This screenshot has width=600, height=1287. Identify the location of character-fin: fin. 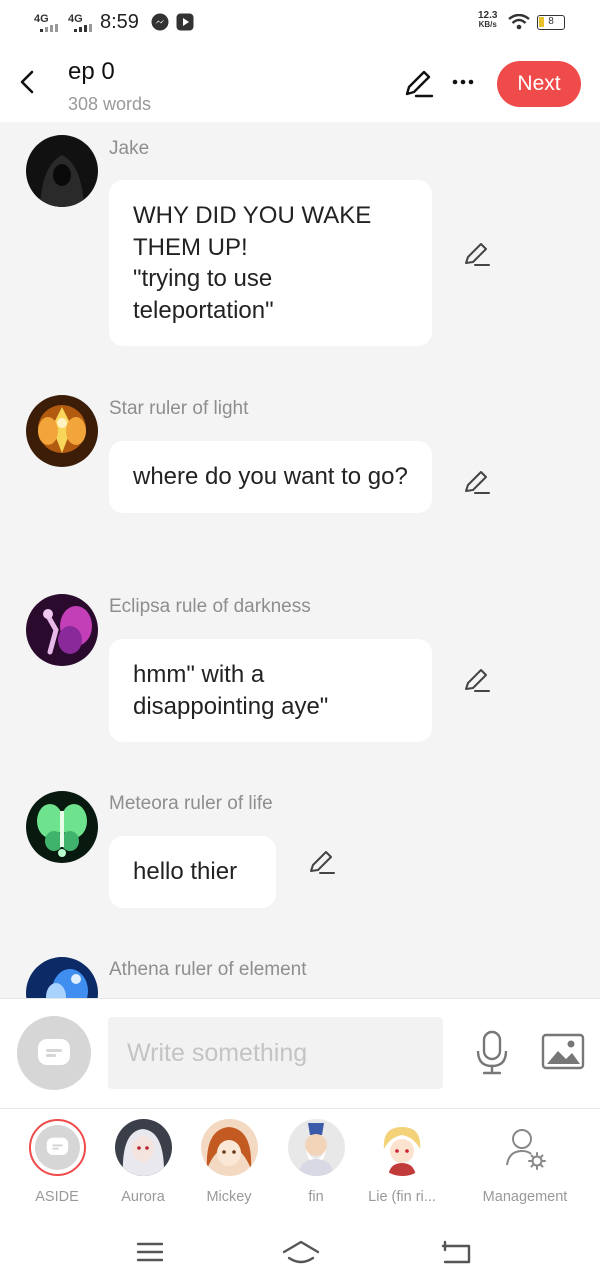
(316, 1162).